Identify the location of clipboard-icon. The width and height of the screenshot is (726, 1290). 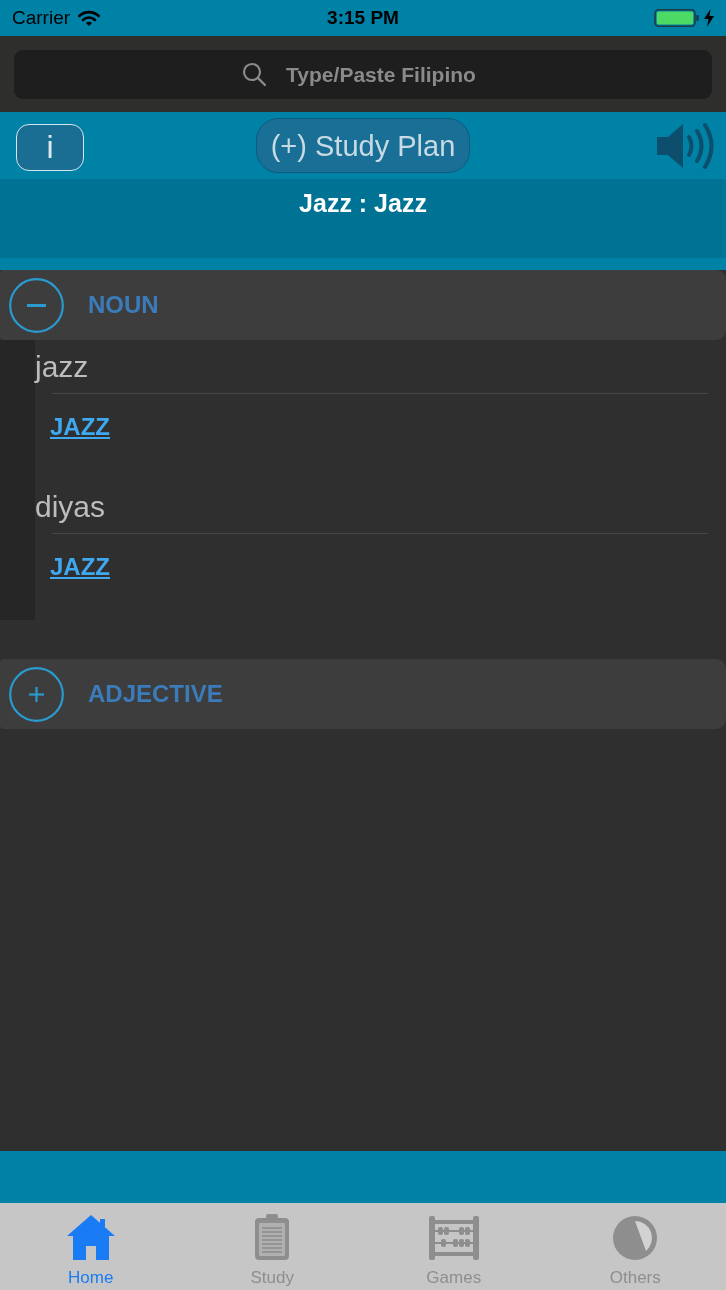
(272, 1237).